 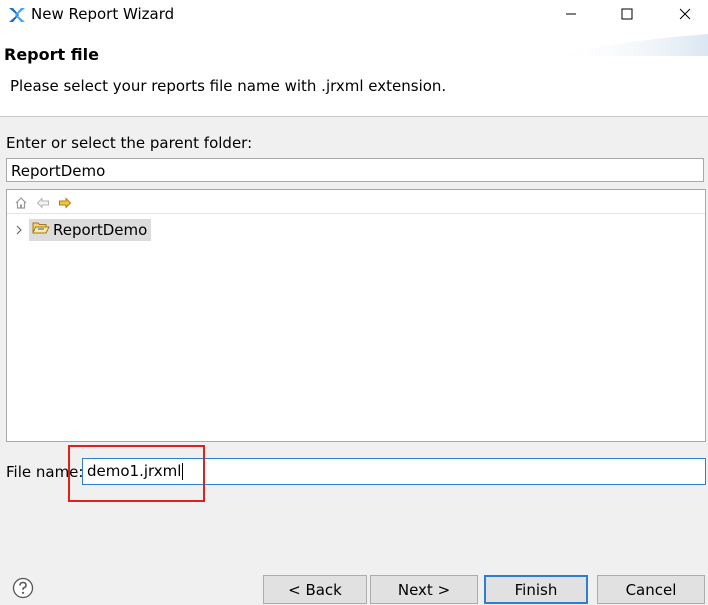 I want to click on jaspersoft-logo-icon, so click(x=17, y=15).